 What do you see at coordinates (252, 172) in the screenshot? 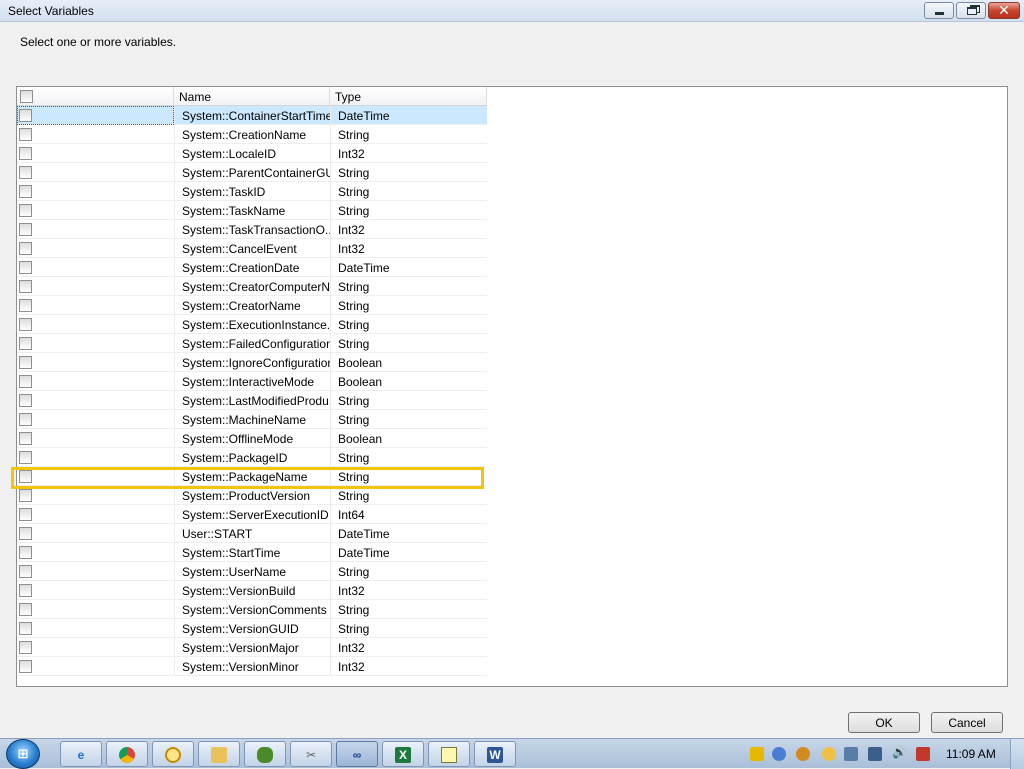
I see `table-row: System::ParentContainerGU... String` at bounding box center [252, 172].